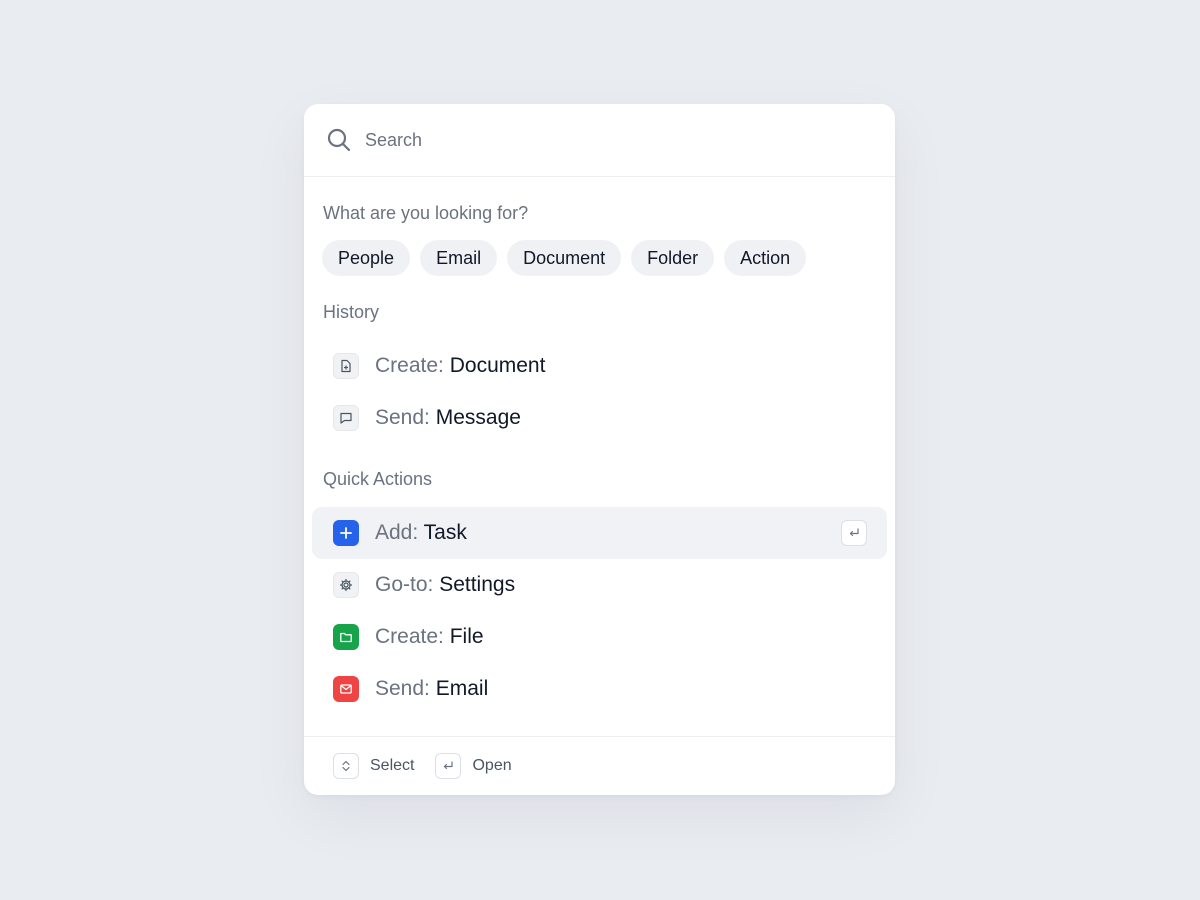  Describe the element at coordinates (466, 636) in the screenshot. I see `item-object: File` at that location.